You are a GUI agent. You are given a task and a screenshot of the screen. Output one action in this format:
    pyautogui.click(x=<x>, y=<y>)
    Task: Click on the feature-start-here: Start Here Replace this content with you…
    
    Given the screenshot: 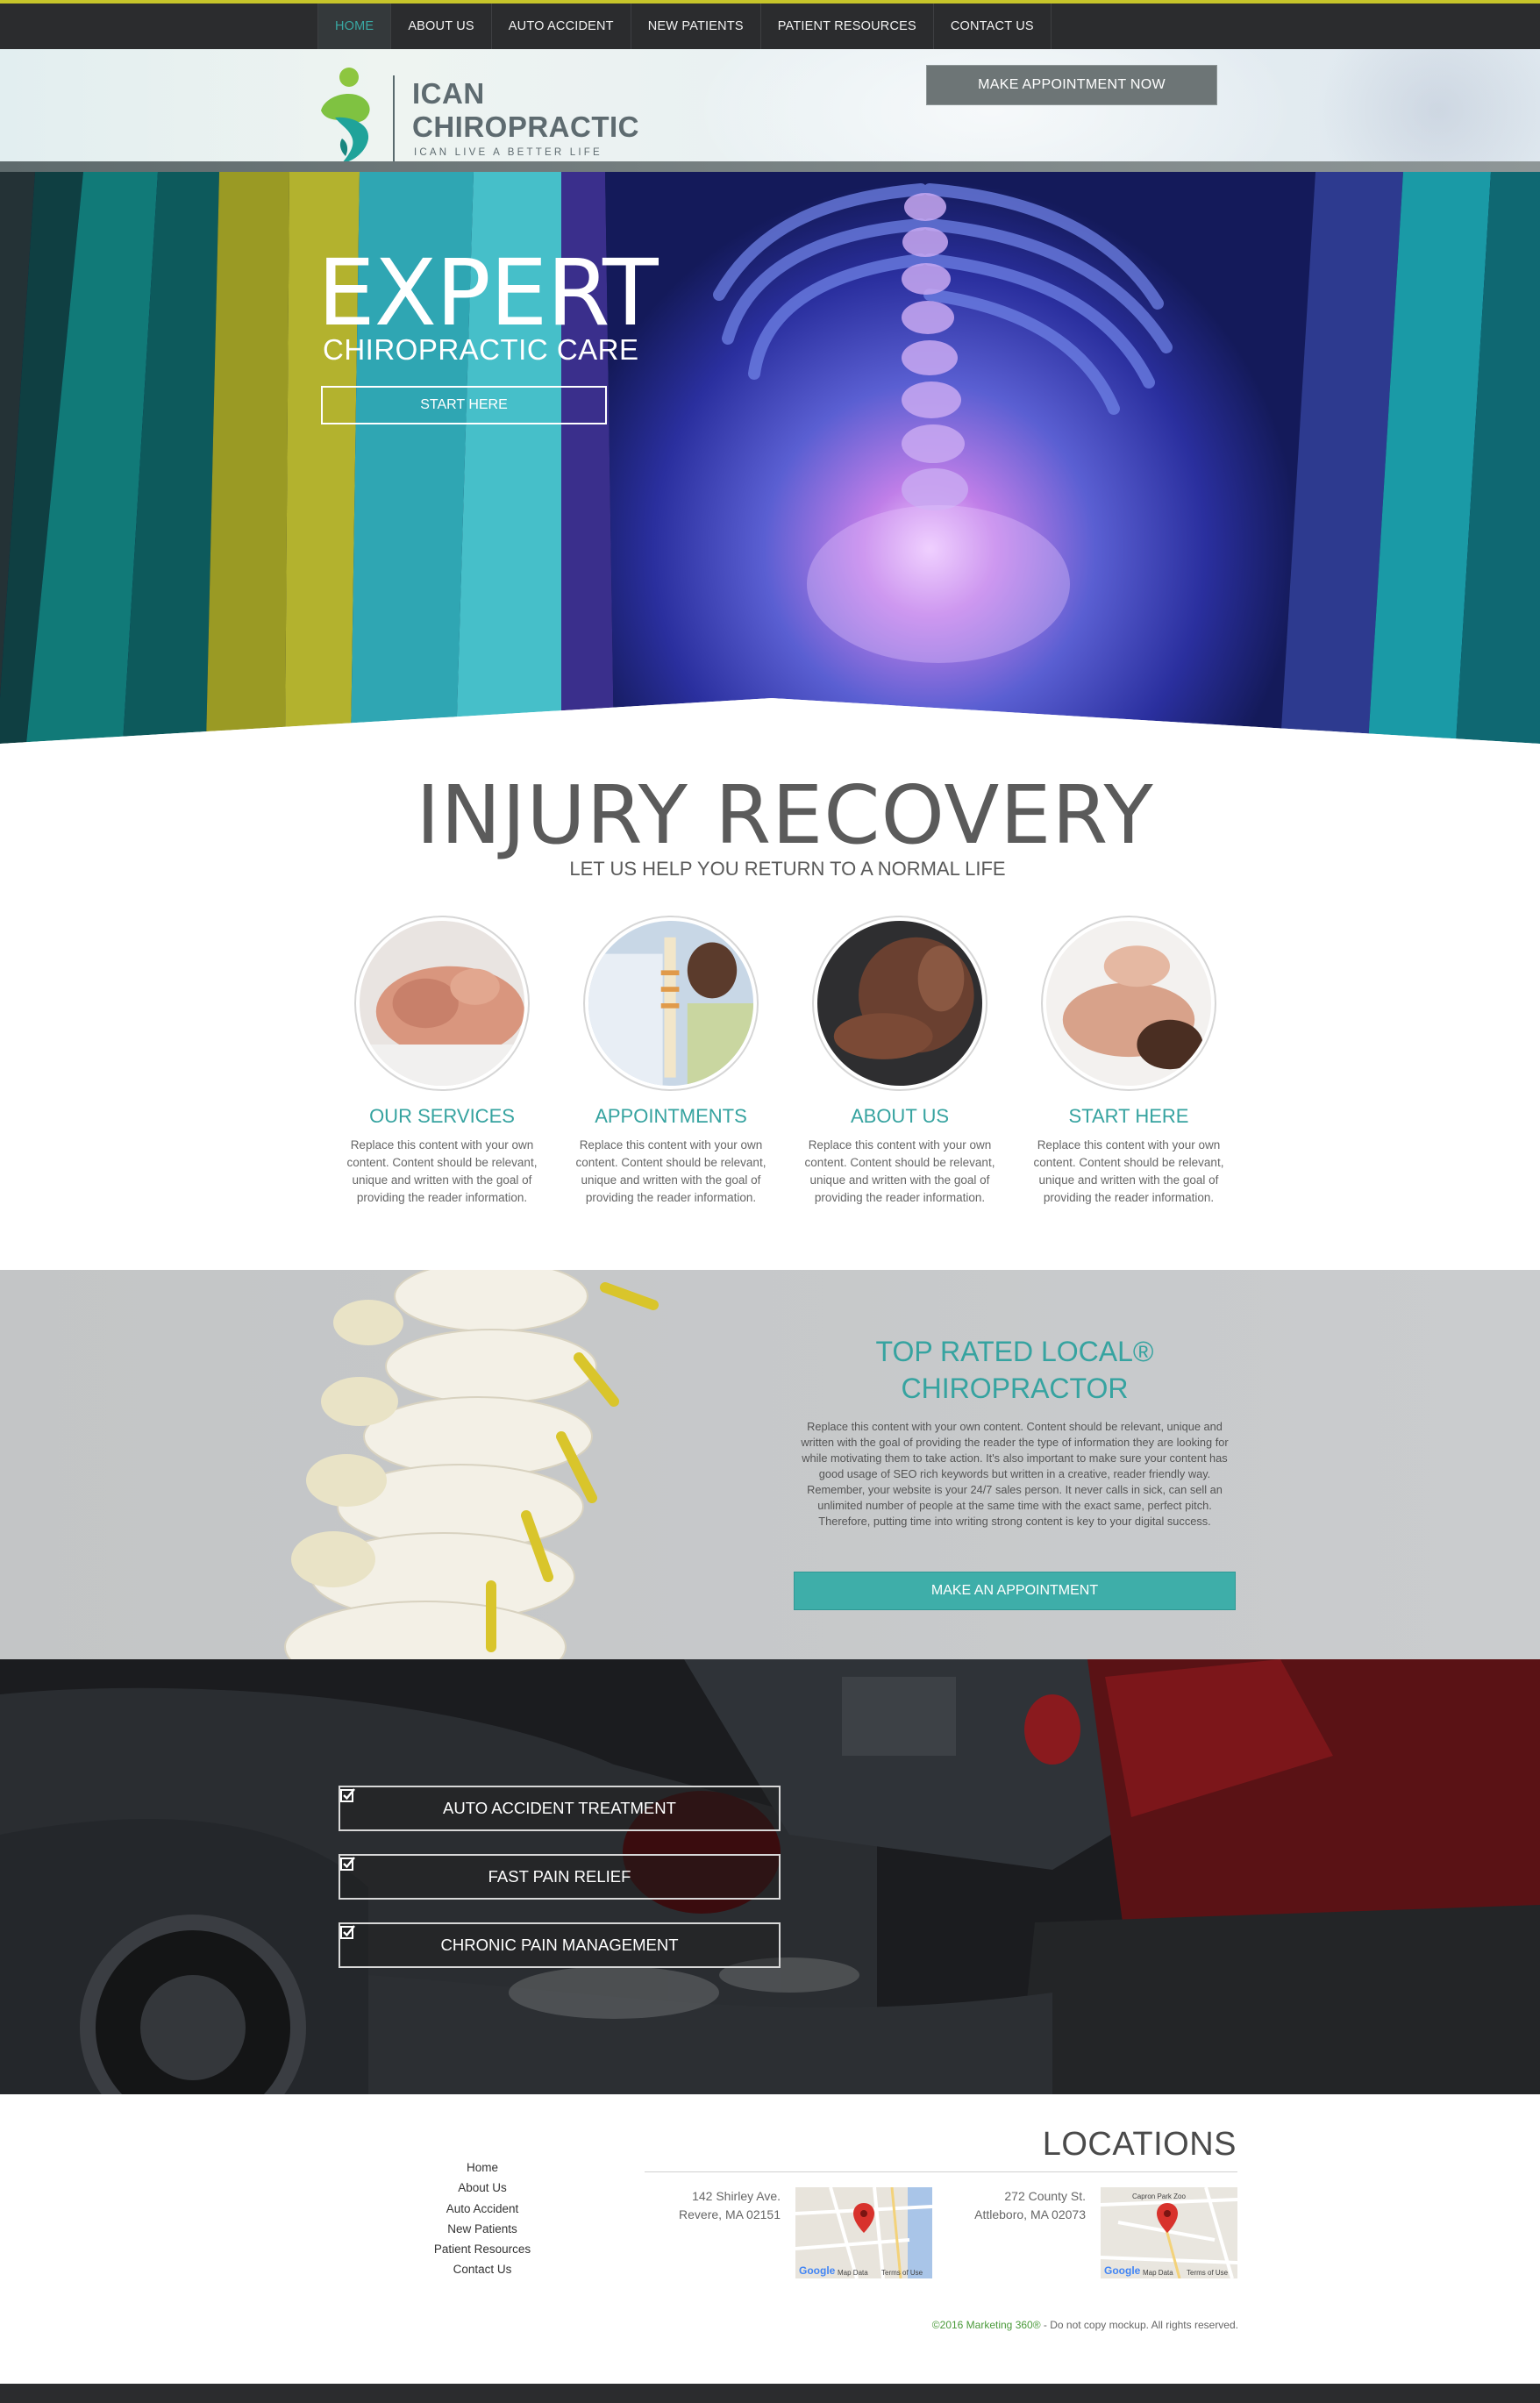 What is the action you would take?
    pyautogui.click(x=1128, y=1062)
    